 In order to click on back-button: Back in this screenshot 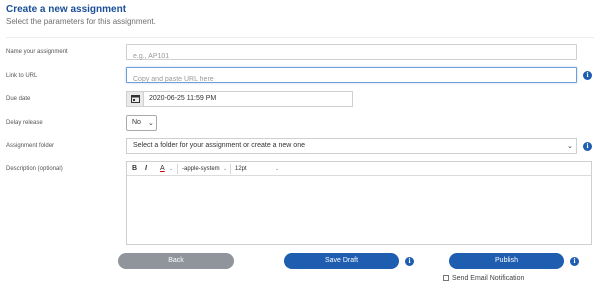, I will do `click(176, 261)`.